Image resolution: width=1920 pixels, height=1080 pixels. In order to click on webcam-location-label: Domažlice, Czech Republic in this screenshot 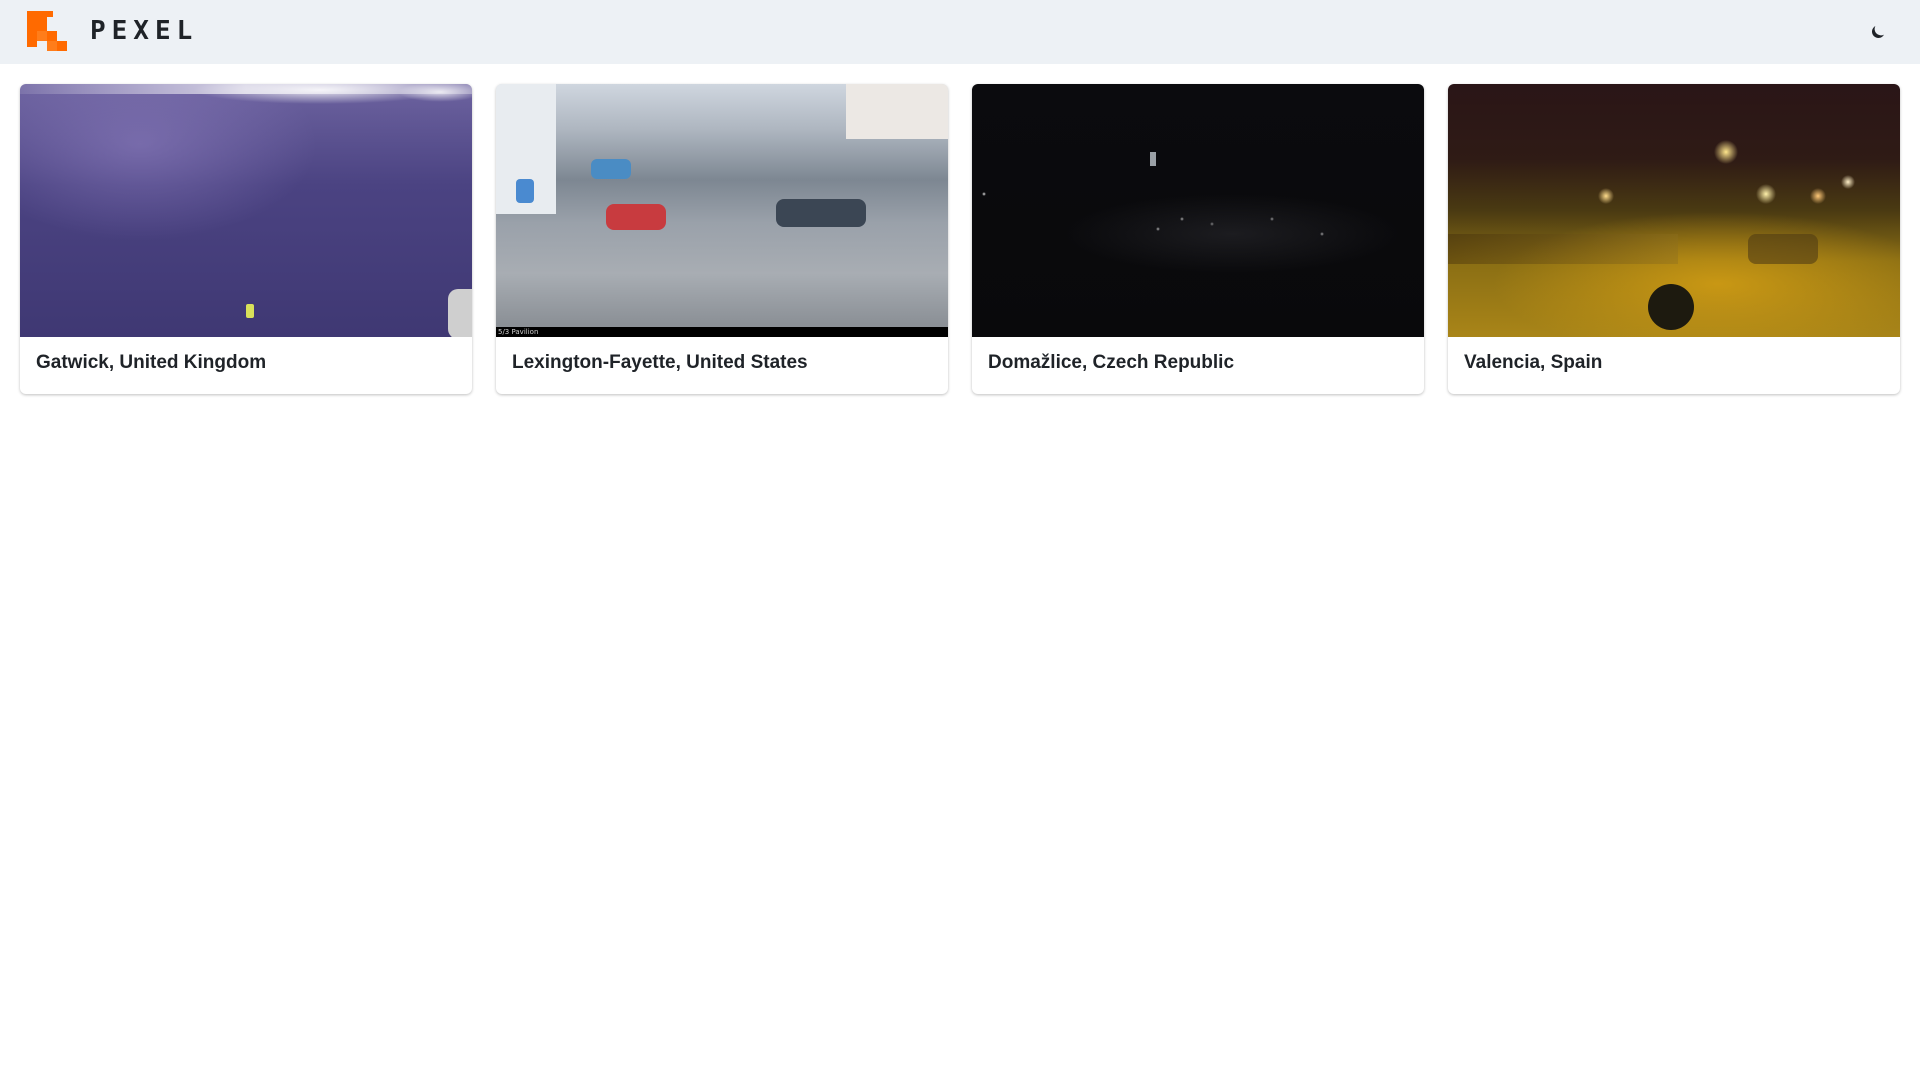, I will do `click(1111, 362)`.